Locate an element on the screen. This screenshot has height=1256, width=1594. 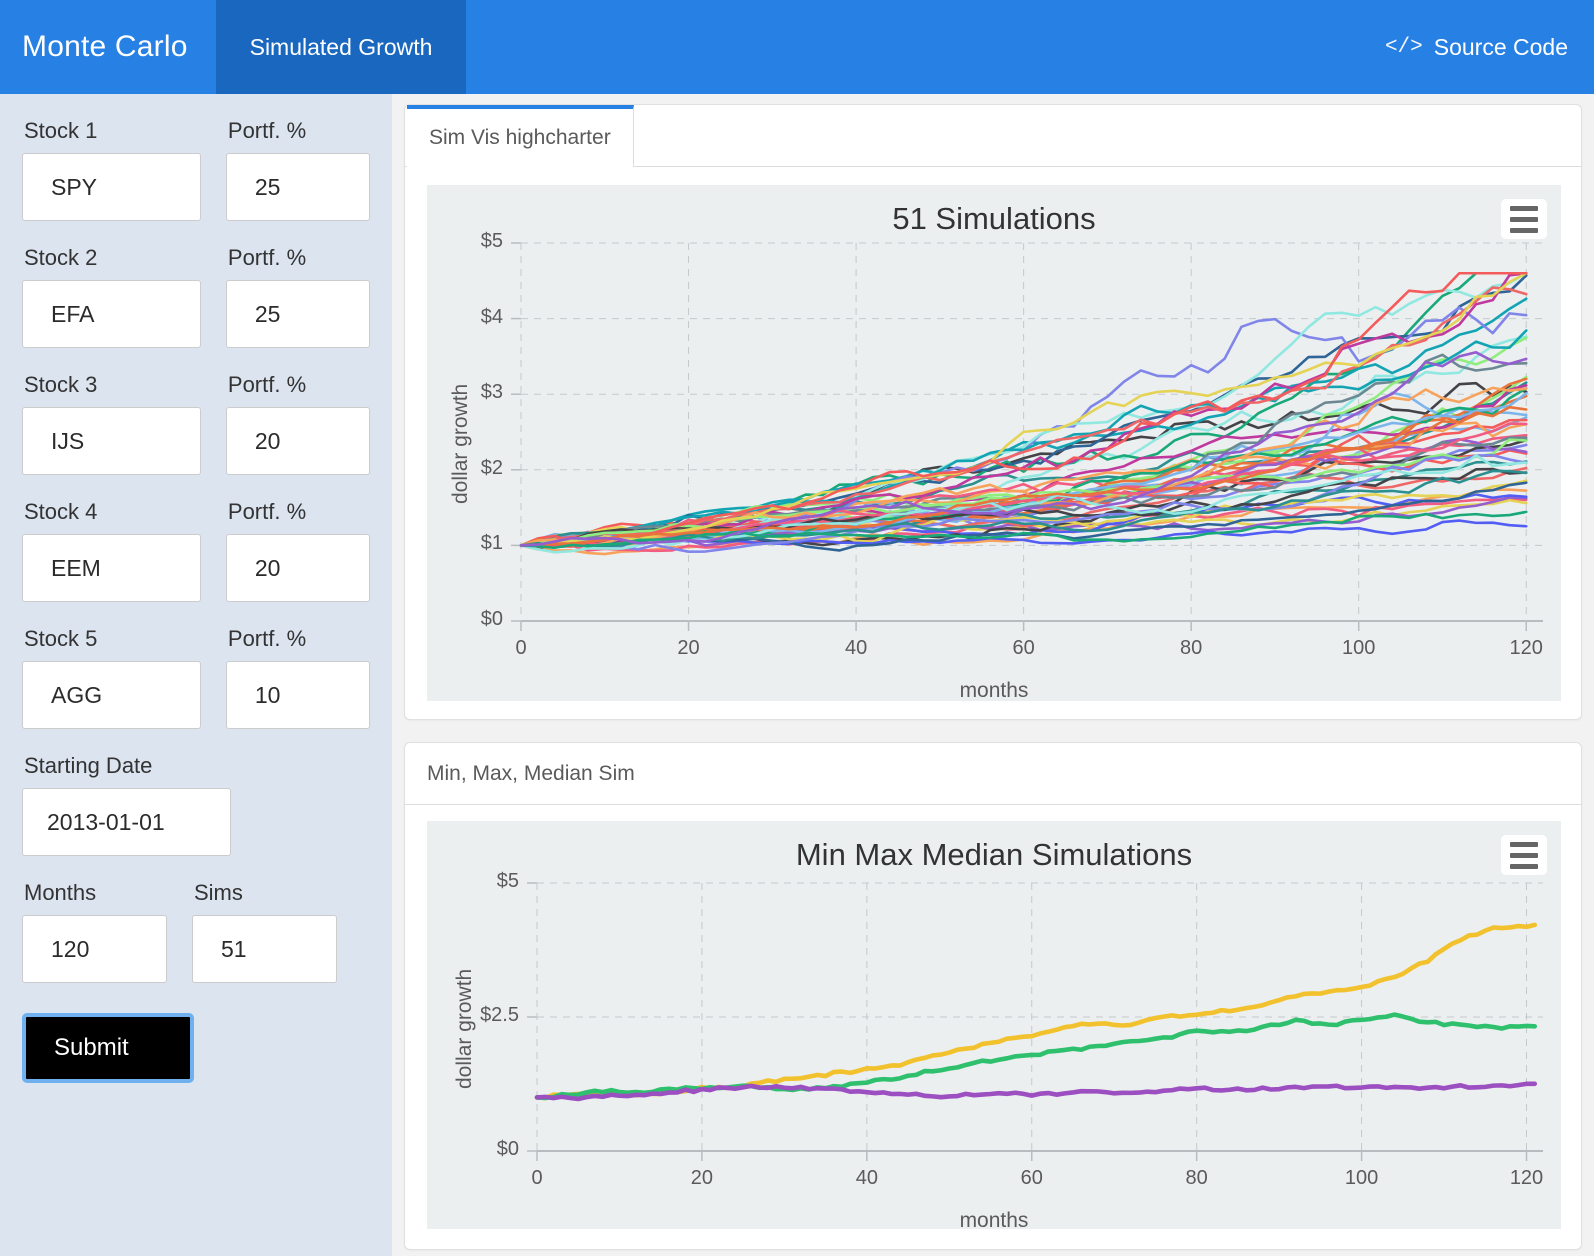
stock-row-1: Stock 1 SPY Portf. % 25 is located at coordinates (196, 181).